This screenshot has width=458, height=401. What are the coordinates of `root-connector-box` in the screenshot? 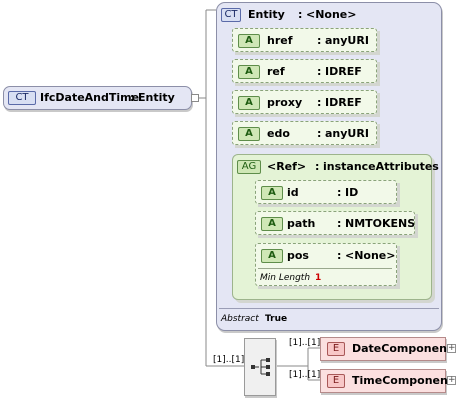 It's located at (195, 98).